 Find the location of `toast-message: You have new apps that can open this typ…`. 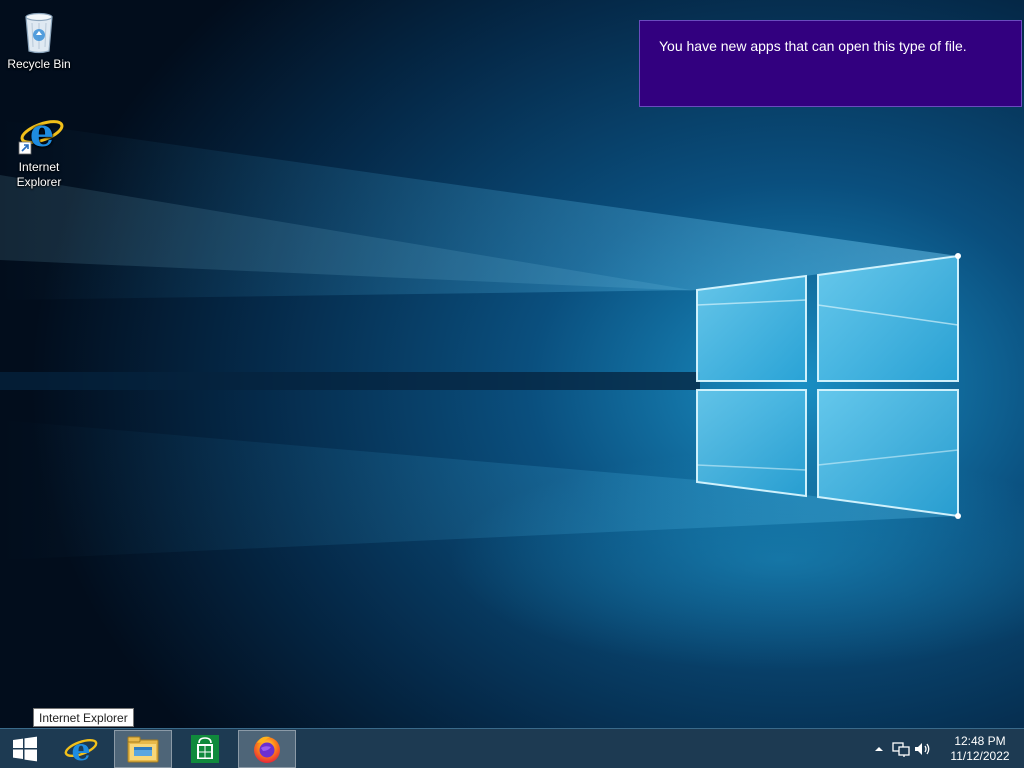

toast-message: You have new apps that can open this typ… is located at coordinates (813, 46).